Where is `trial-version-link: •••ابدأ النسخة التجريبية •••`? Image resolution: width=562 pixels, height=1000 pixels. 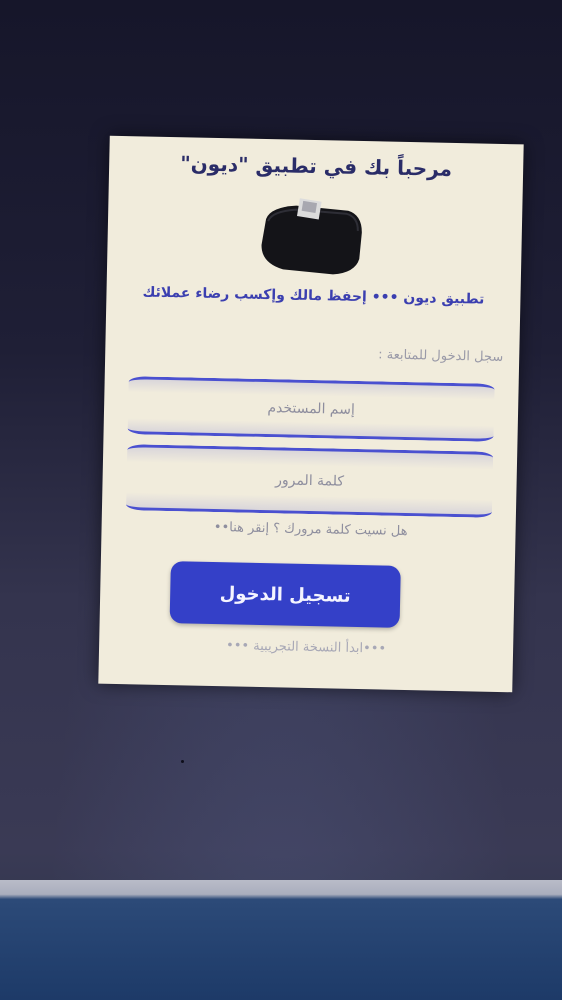
trial-version-link: •••ابدأ النسخة التجريبية ••• is located at coordinates (306, 648).